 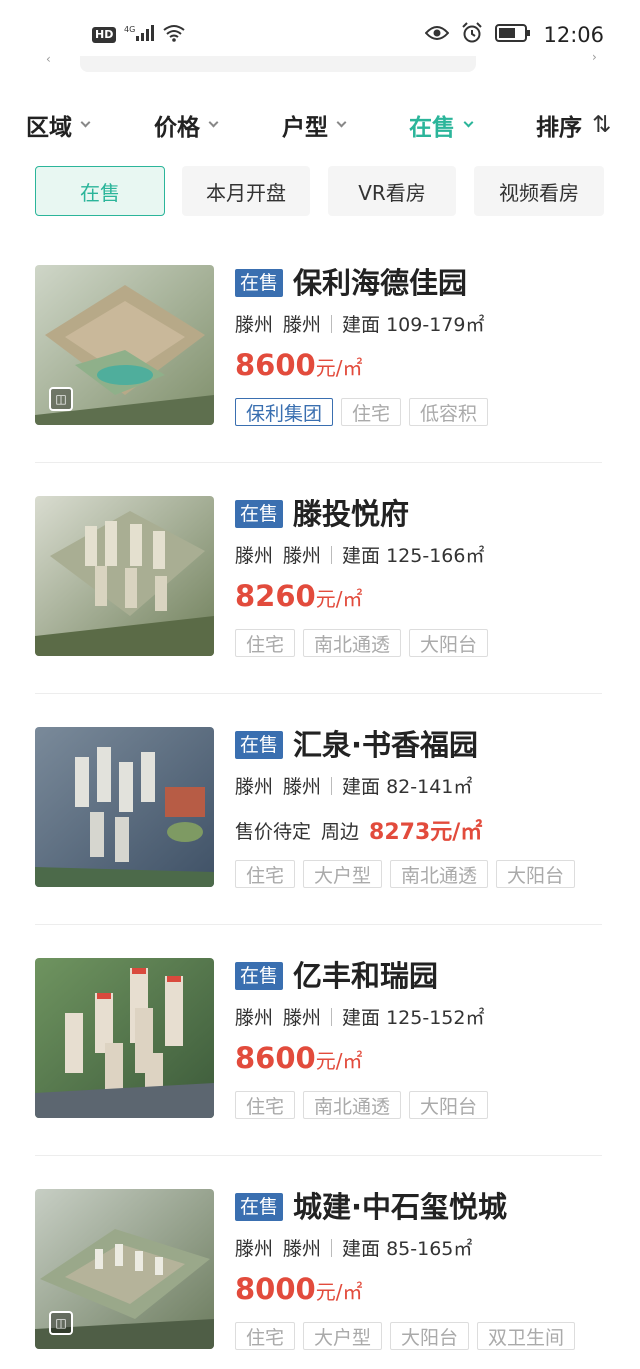 I want to click on filter-on-sale-label: 在售, so click(x=432, y=128).